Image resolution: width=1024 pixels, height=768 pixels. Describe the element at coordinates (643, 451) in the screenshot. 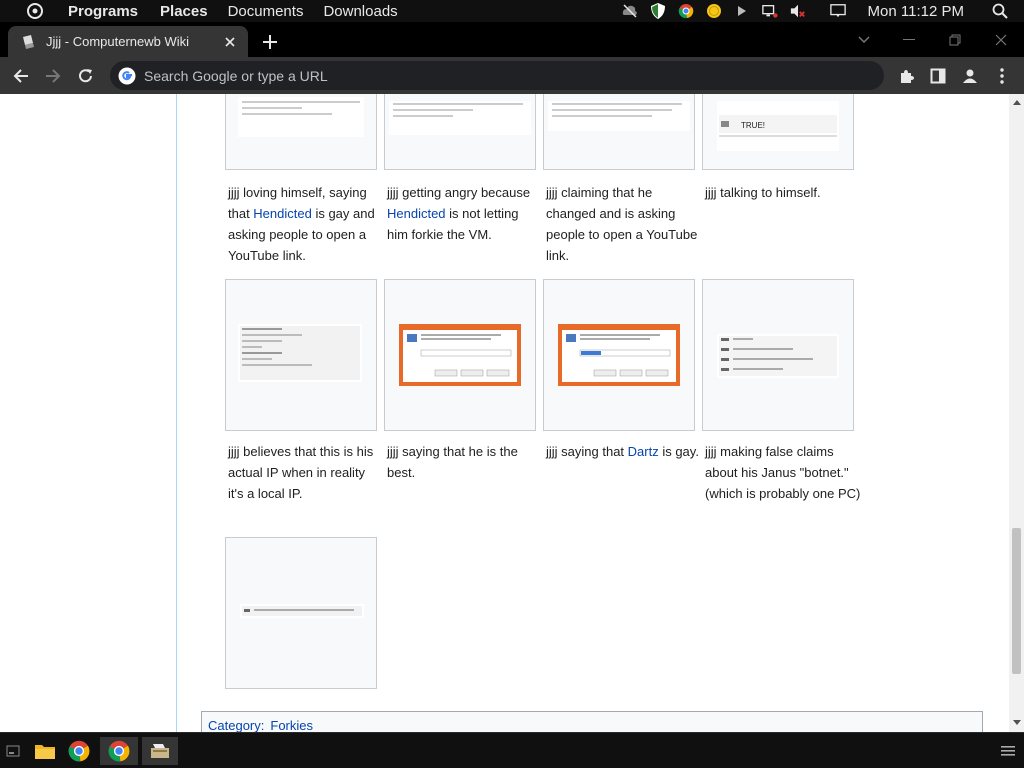

I see `dartz-link: Dartz` at that location.